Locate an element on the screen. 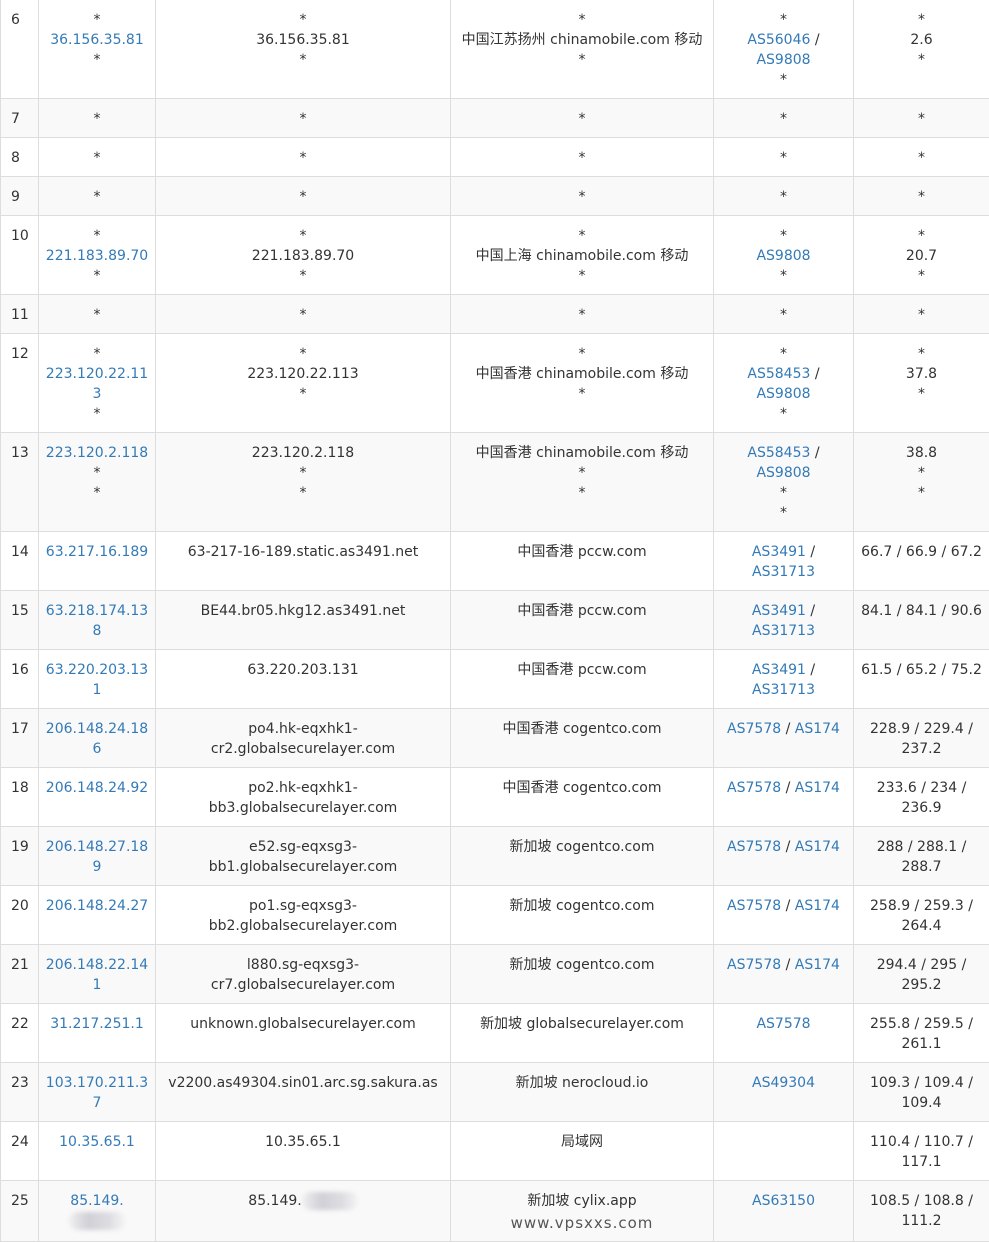 Image resolution: width=989 pixels, height=1242 pixels. ip-link: 63.220.203.131 is located at coordinates (97, 680).